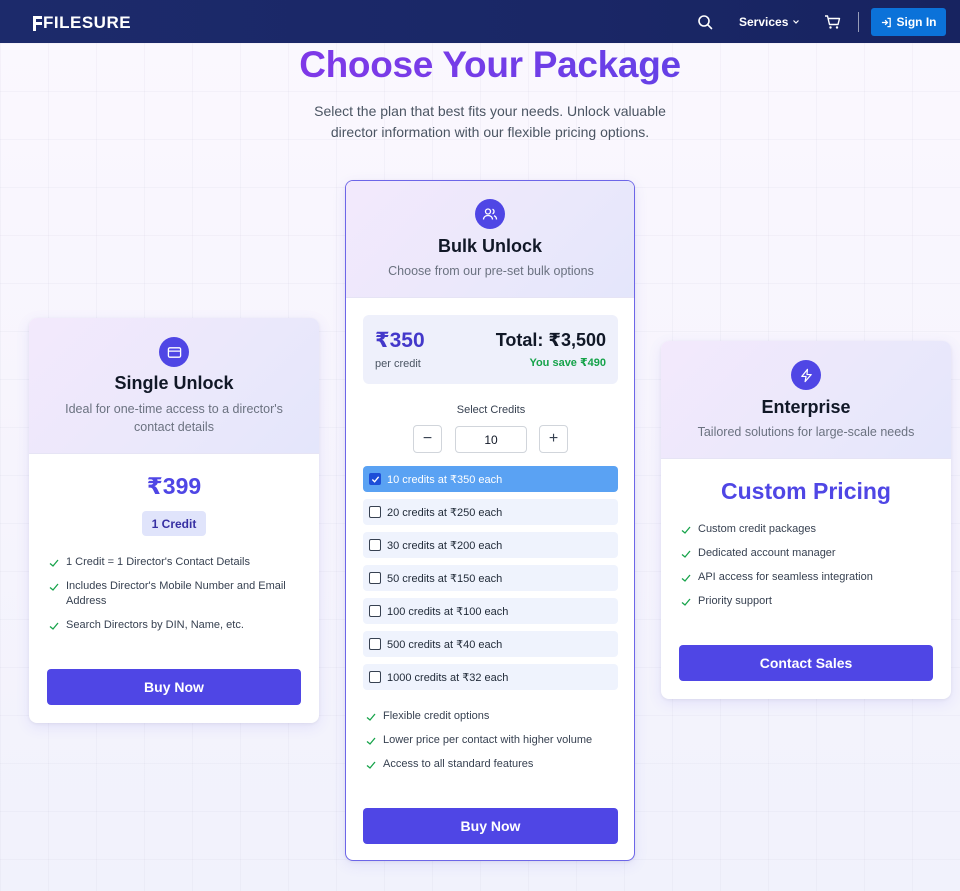 This screenshot has height=891, width=960. What do you see at coordinates (38, 23) in the screenshot?
I see `logo-mark` at bounding box center [38, 23].